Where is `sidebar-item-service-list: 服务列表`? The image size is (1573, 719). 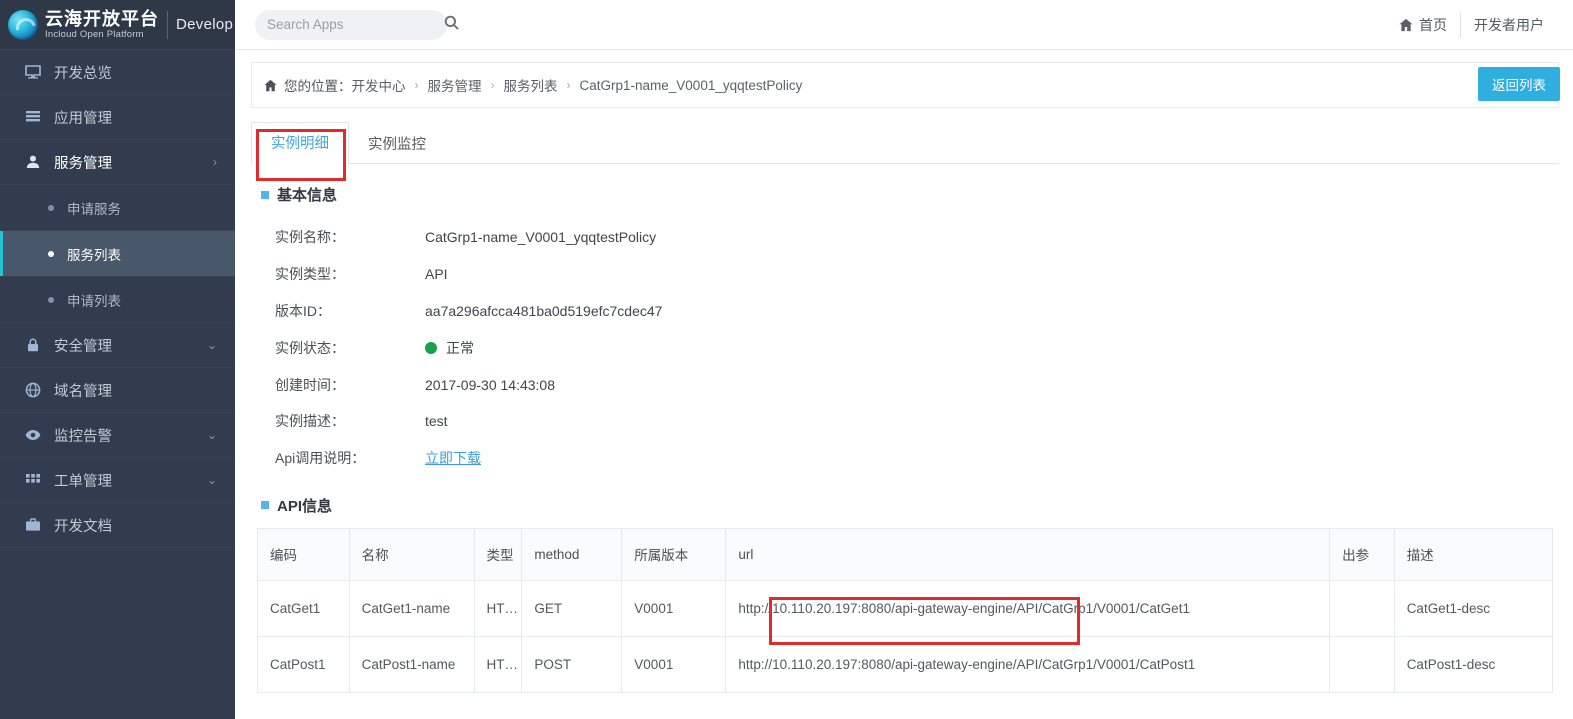
sidebar-item-service-list: 服务列表 is located at coordinates (117, 254).